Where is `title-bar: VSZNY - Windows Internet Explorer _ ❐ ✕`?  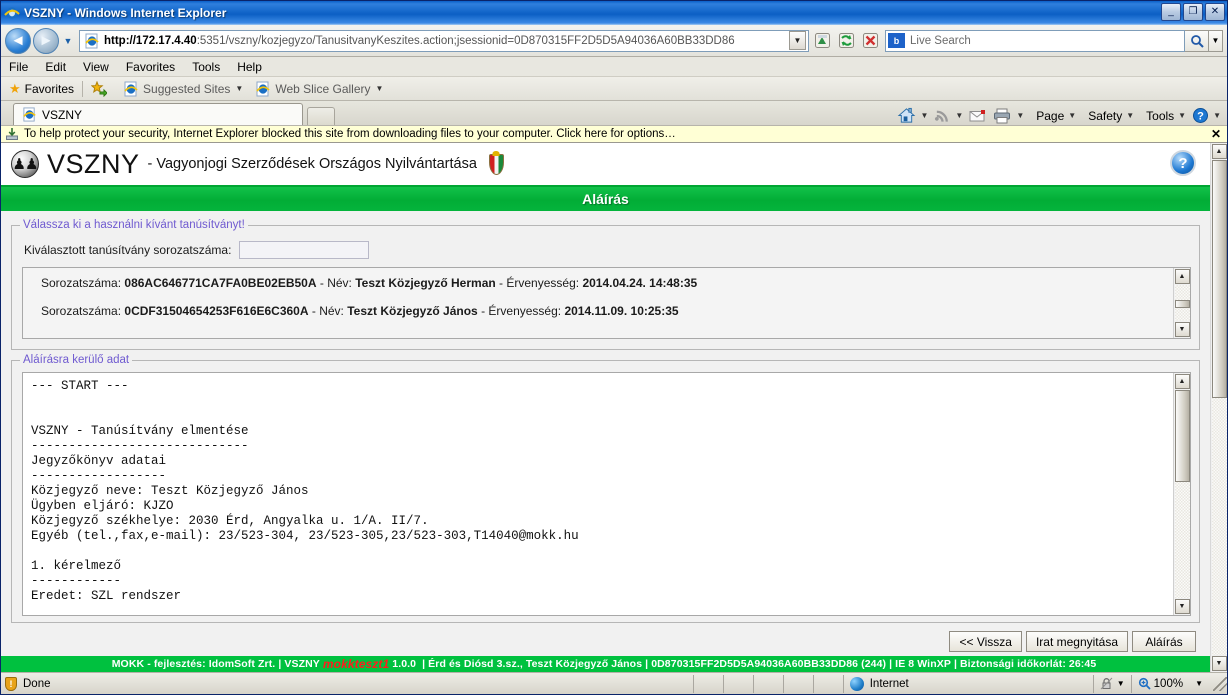
title-bar: VSZNY - Windows Internet Explorer _ ❐ ✕ is located at coordinates (614, 13).